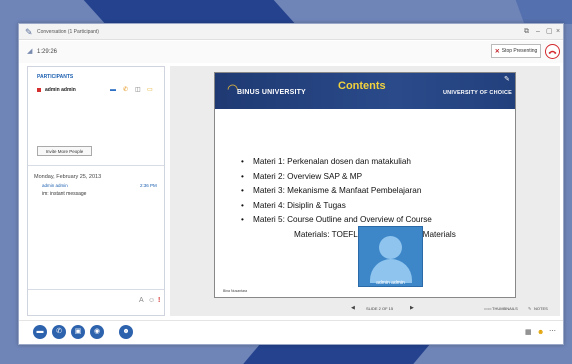  Describe the element at coordinates (113, 90) in the screenshot. I see `monitor-icon: ▬` at that location.